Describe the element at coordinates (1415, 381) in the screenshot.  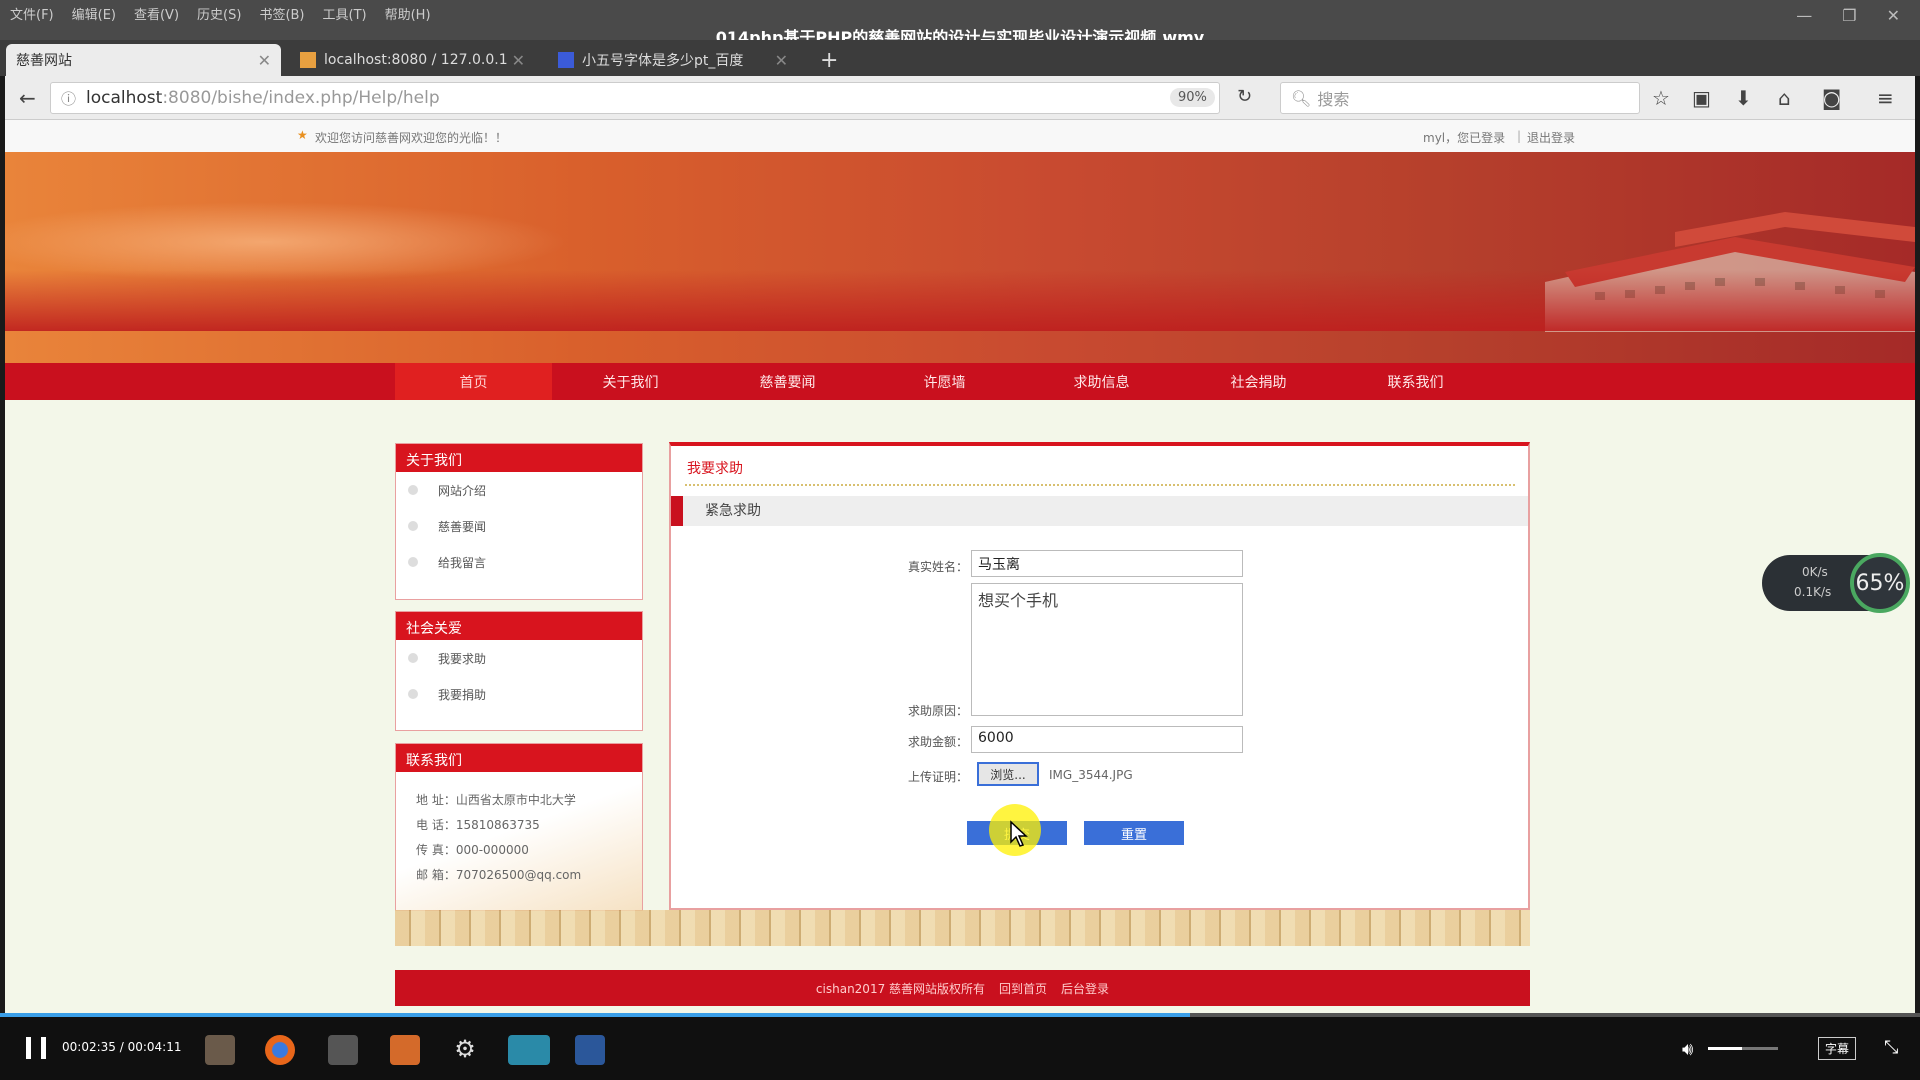
I see `nav-contact: 联系我们` at that location.